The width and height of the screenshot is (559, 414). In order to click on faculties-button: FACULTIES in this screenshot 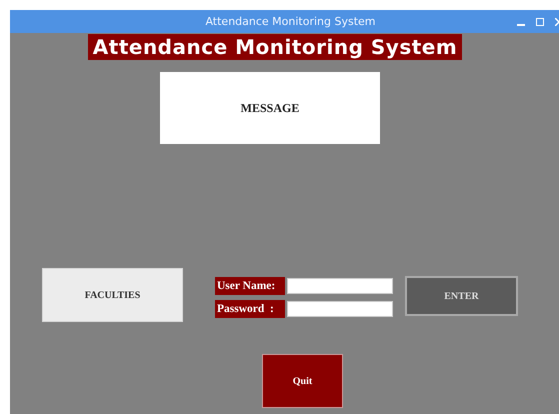, I will do `click(112, 295)`.